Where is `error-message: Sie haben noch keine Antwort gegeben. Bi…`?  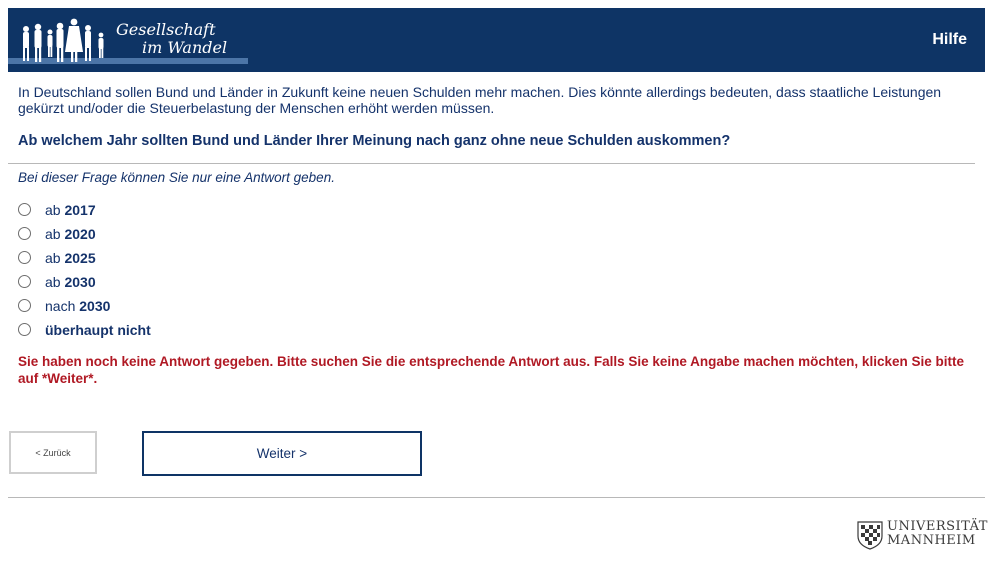 error-message: Sie haben noch keine Antwort gegeben. Bi… is located at coordinates (491, 370).